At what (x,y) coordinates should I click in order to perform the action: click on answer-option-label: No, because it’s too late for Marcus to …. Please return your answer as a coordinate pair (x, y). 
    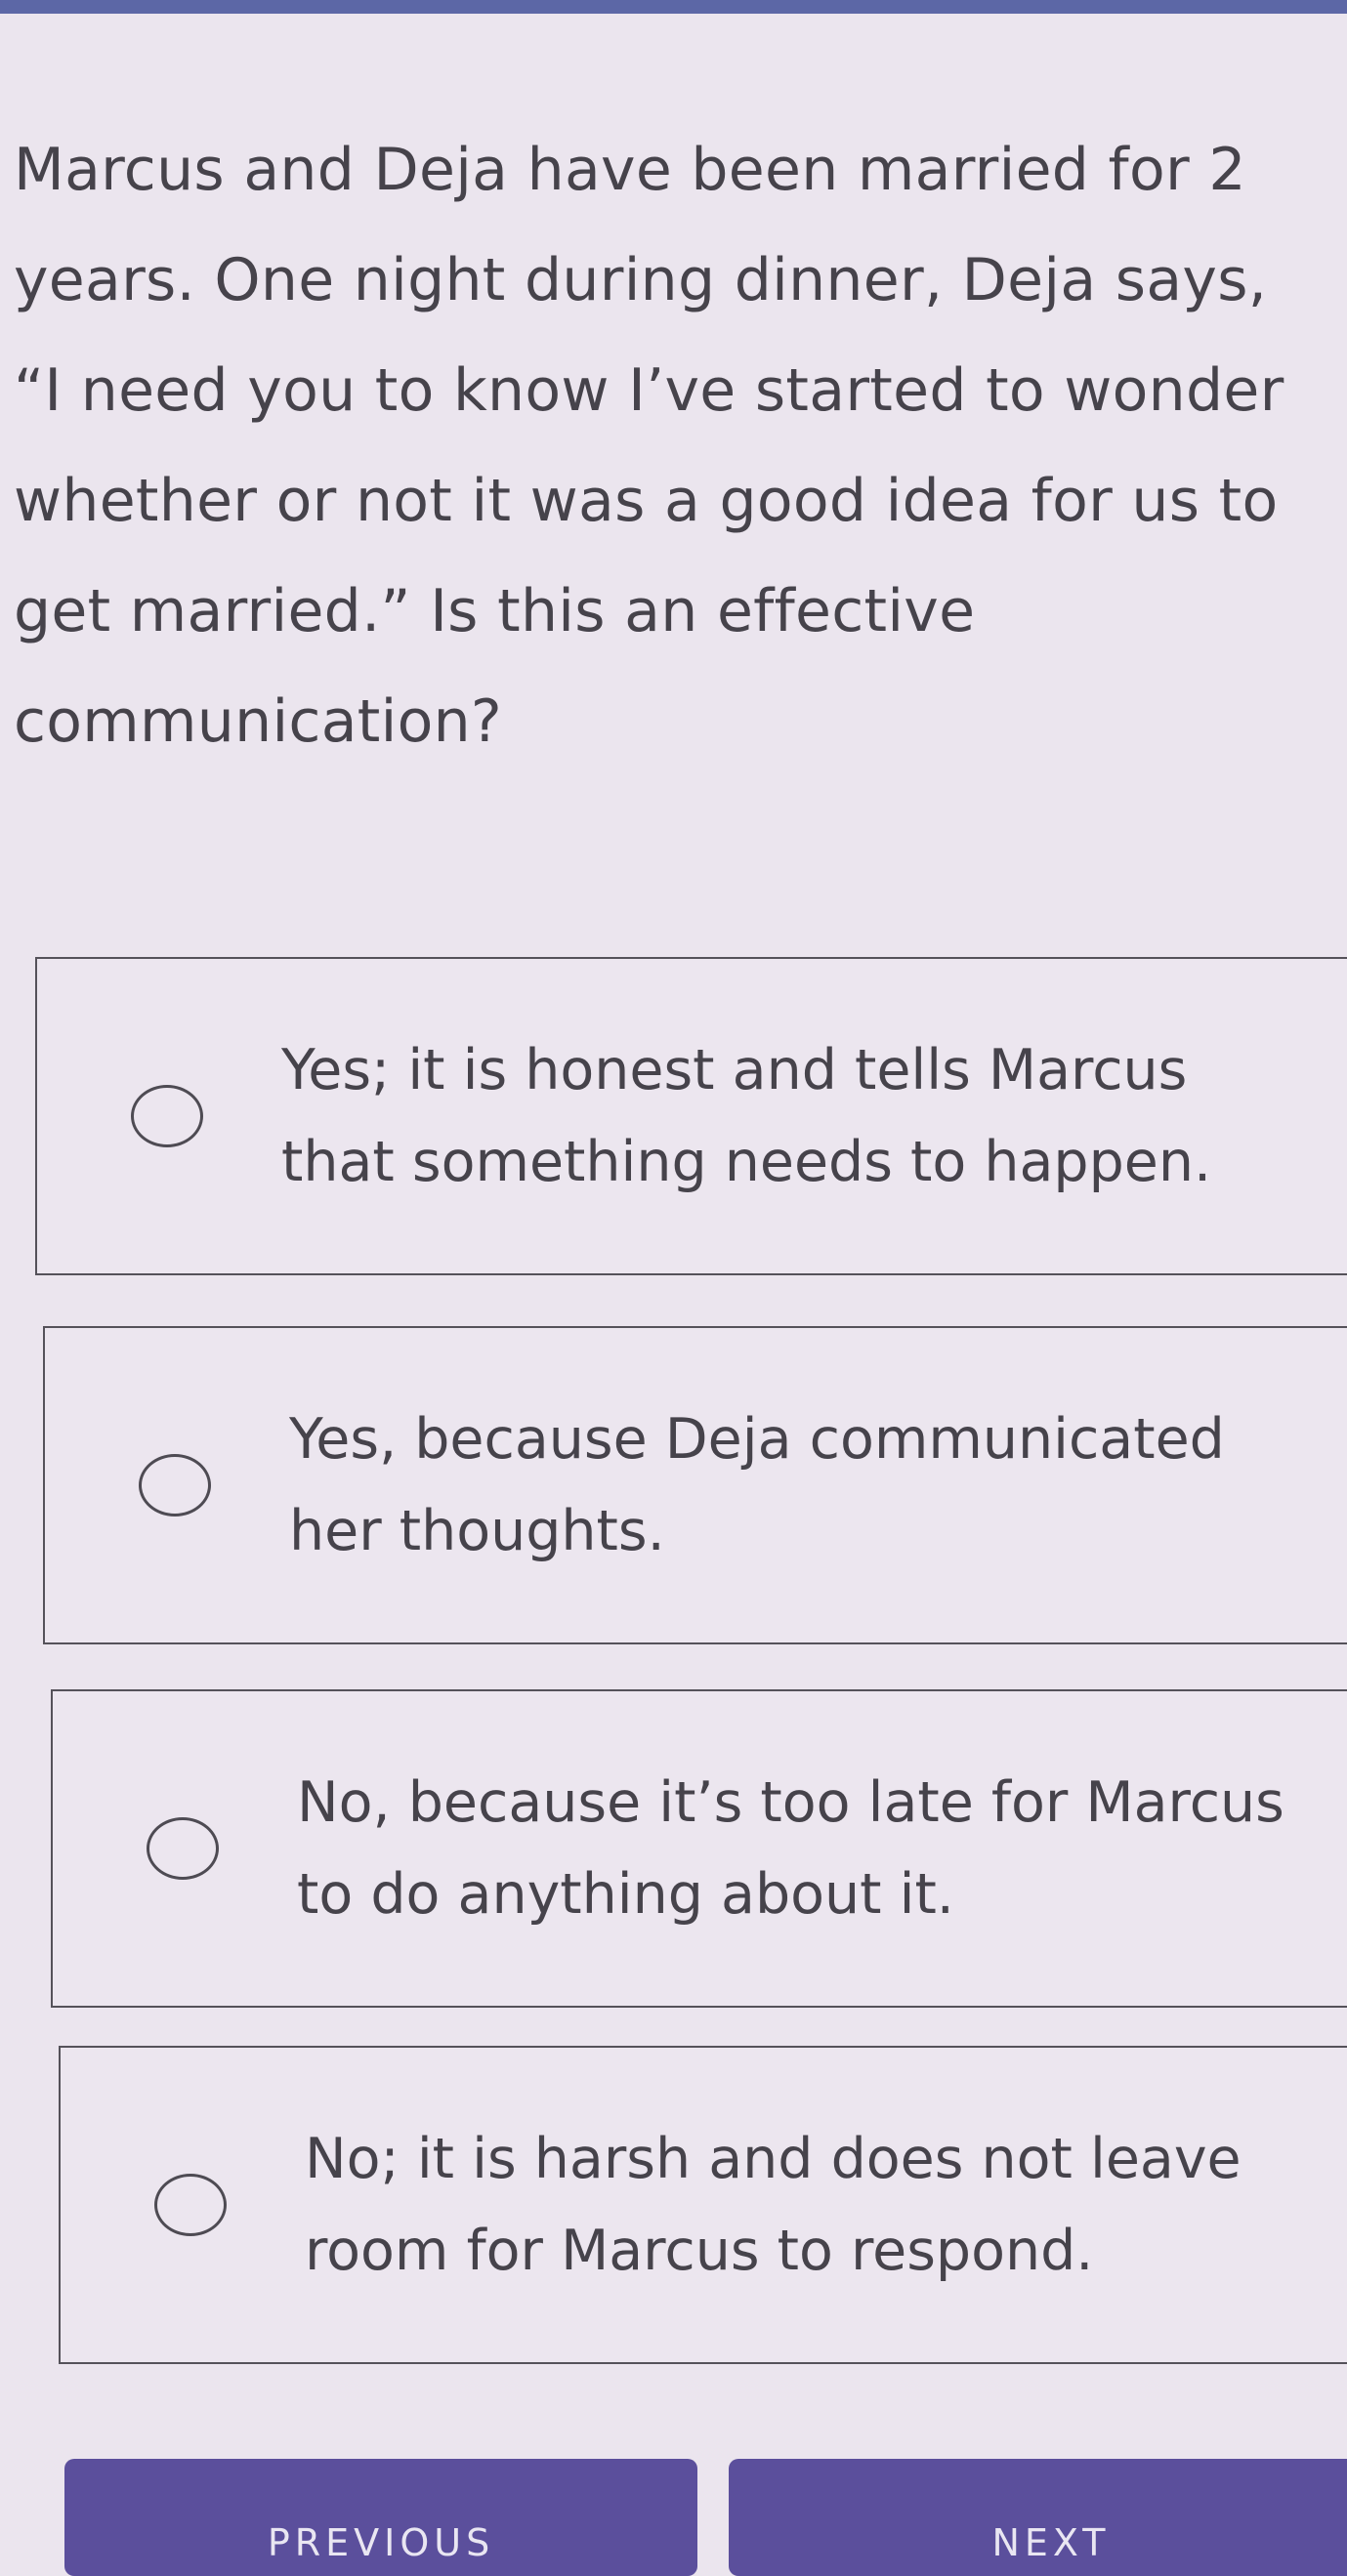
    Looking at the image, I should click on (791, 1849).